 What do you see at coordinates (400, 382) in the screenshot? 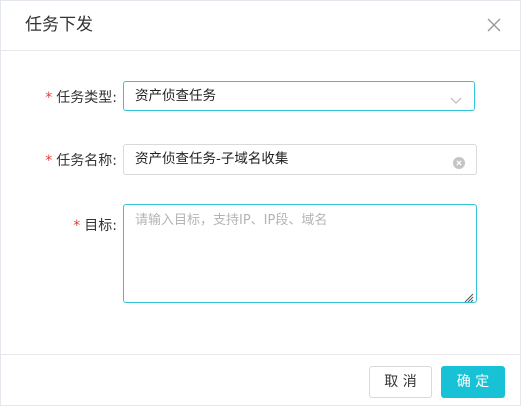
I see `cancel-button: 取 消` at bounding box center [400, 382].